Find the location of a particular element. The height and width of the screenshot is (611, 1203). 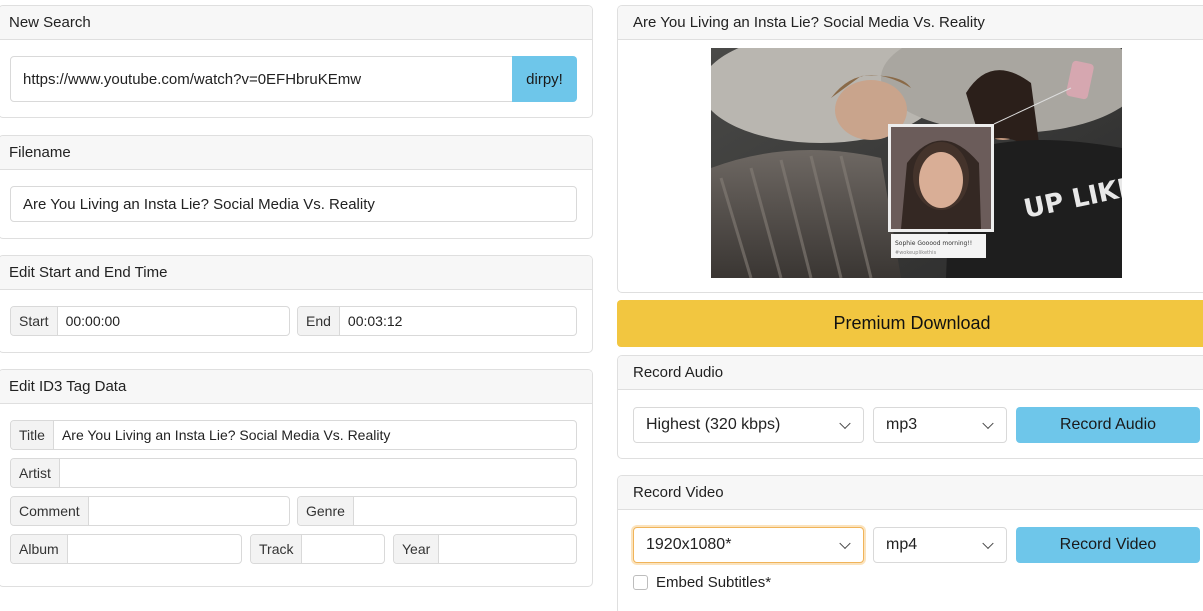

filename-header: Filename is located at coordinates (296, 153).